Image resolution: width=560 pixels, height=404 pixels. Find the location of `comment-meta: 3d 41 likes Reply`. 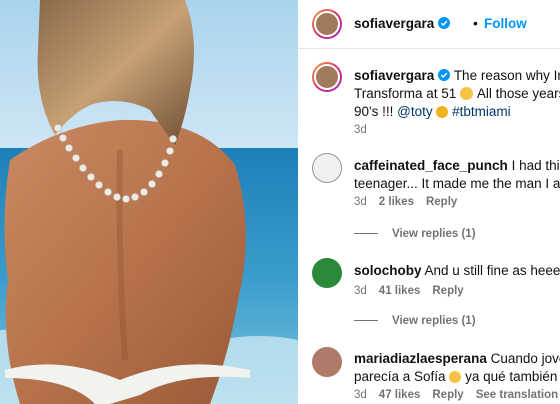

comment-meta: 3d 41 likes Reply is located at coordinates (415, 291).